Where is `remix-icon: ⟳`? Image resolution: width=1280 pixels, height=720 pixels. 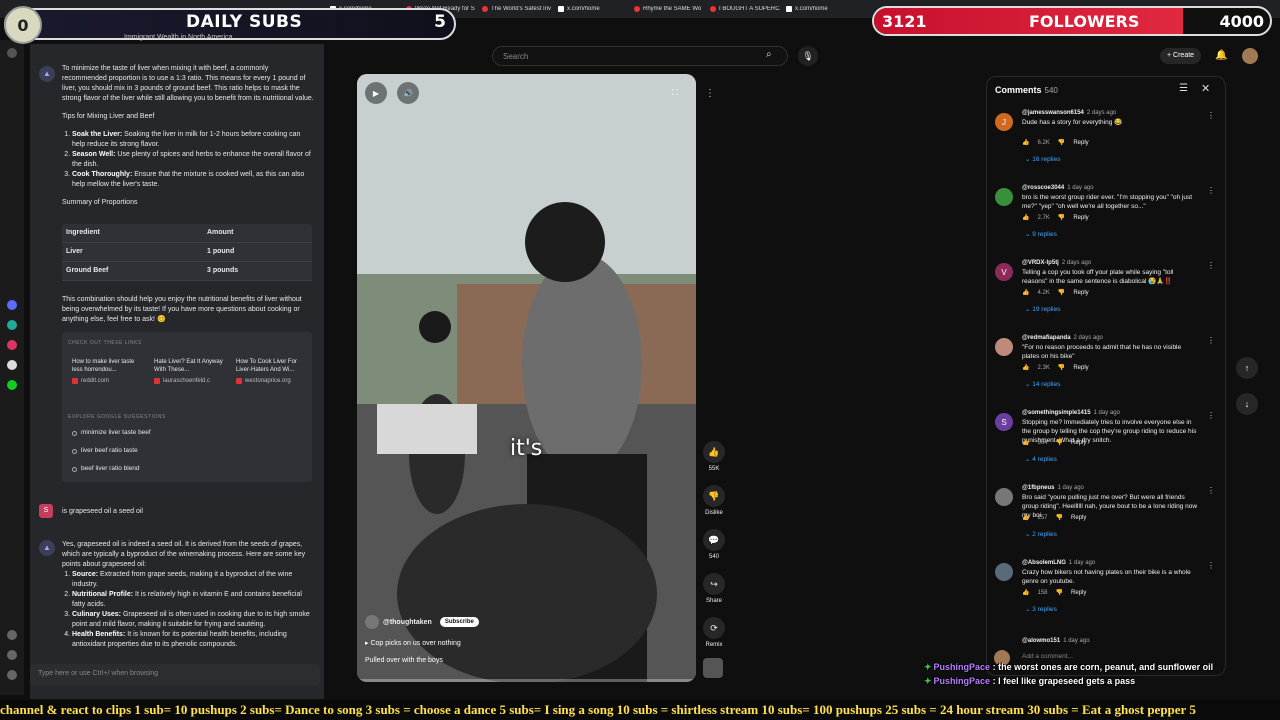
remix-icon: ⟳ is located at coordinates (714, 628).